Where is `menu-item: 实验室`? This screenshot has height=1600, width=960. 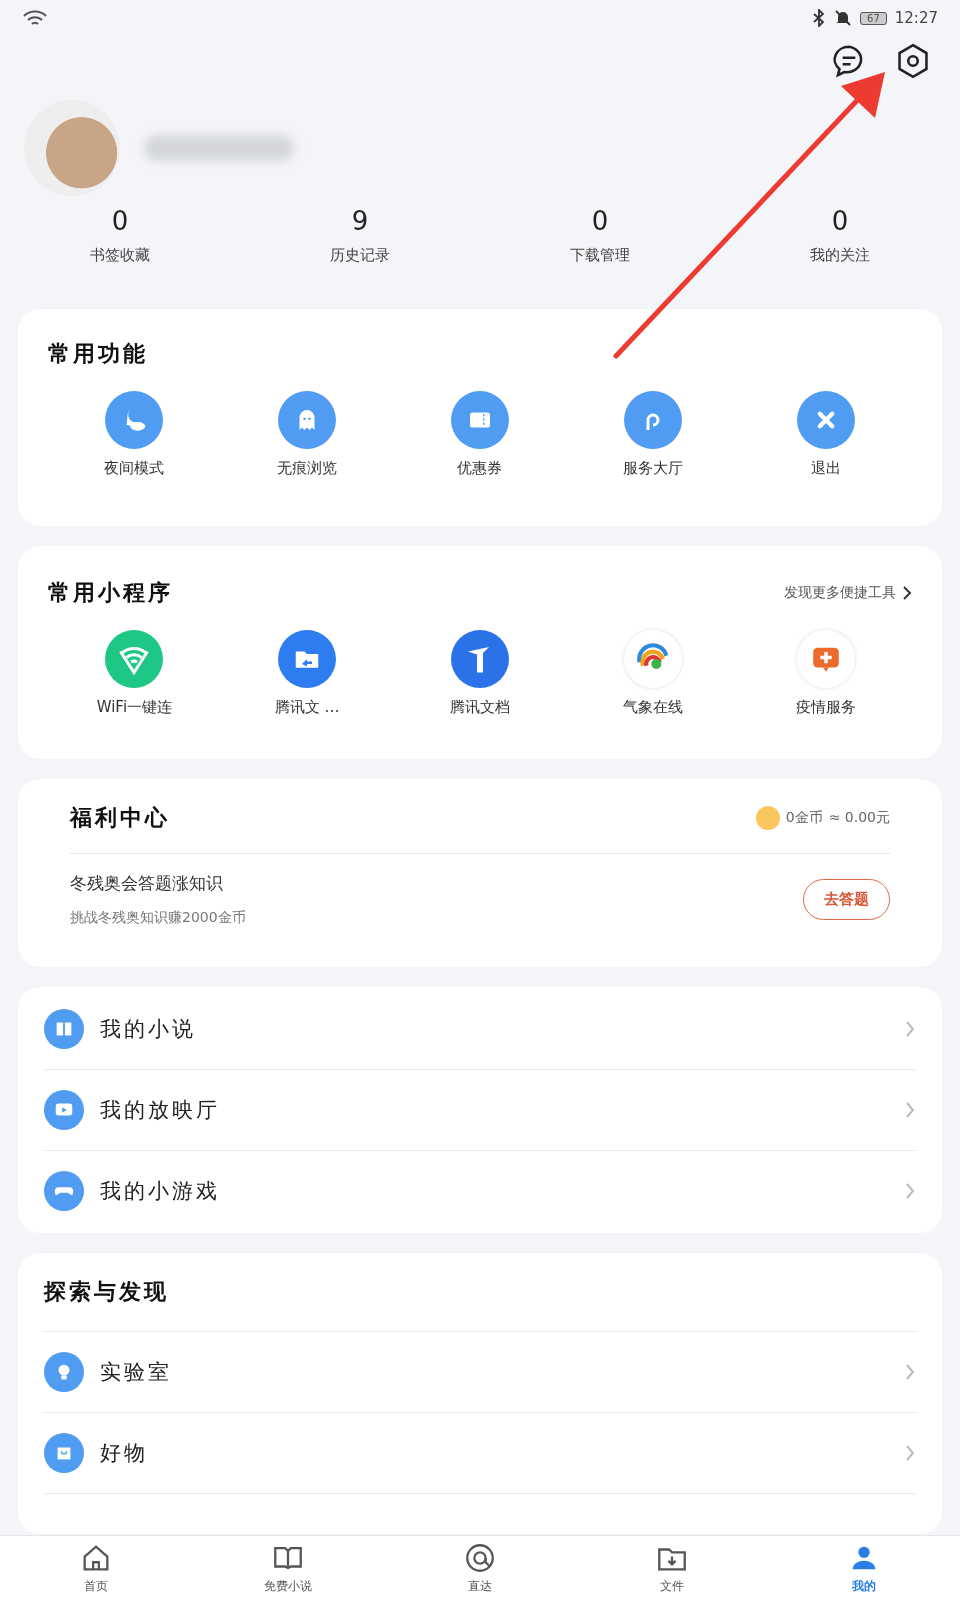 menu-item: 实验室 is located at coordinates (494, 1372).